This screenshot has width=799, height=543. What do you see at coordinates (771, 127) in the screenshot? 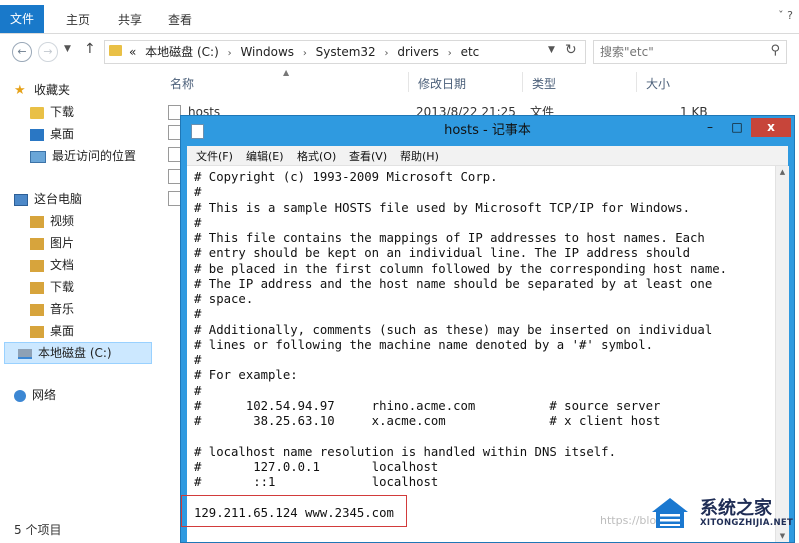
I see `close-button: x` at bounding box center [771, 127].